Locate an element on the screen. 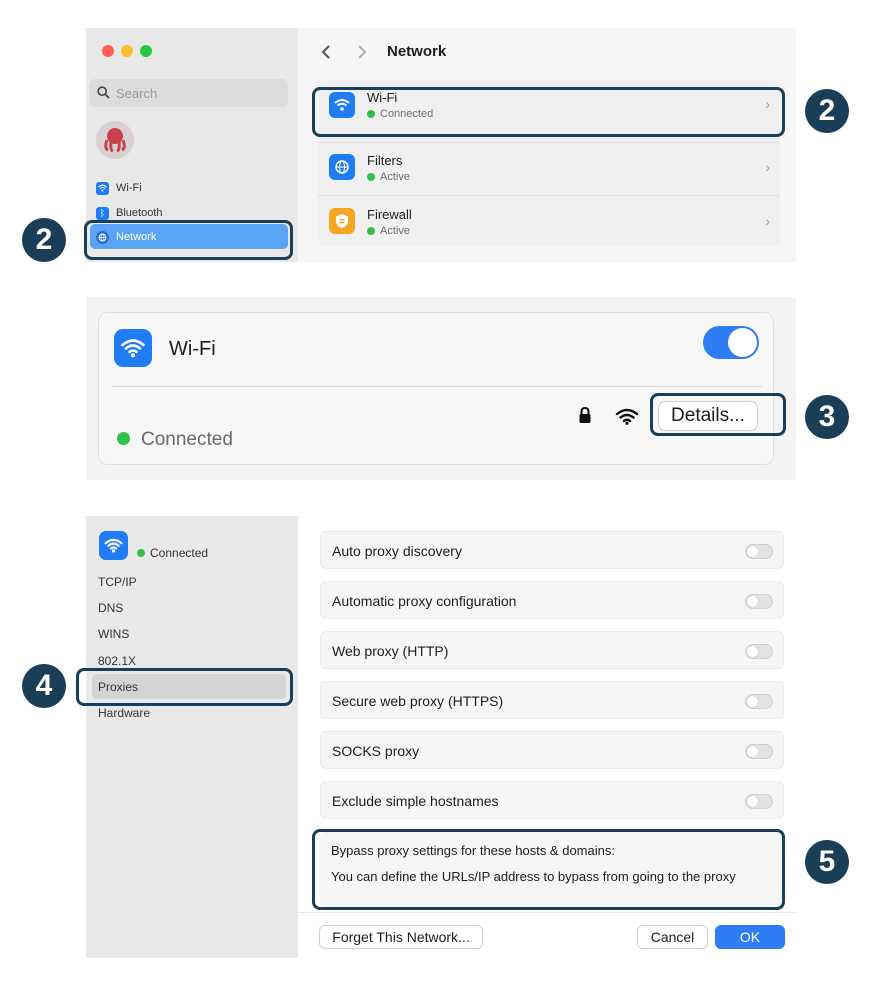  zoom-button is located at coordinates (146, 51).